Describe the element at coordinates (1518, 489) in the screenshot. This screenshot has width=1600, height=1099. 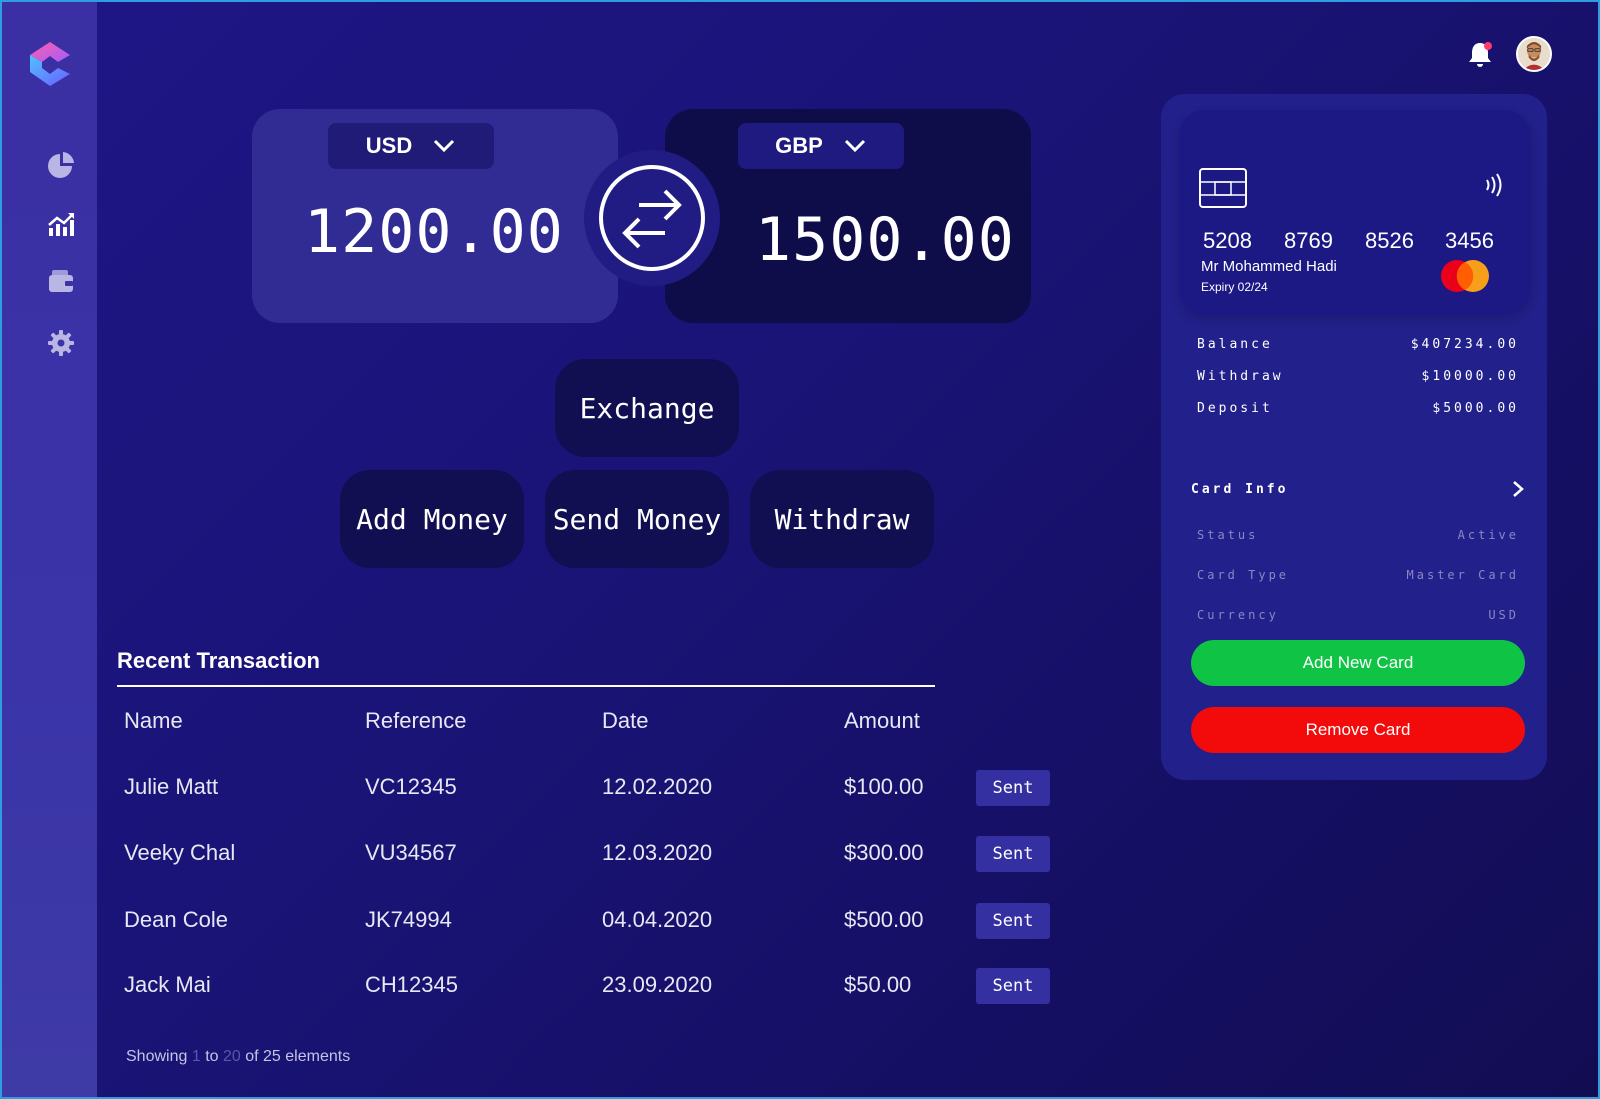
I see `chevron-right-icon` at that location.